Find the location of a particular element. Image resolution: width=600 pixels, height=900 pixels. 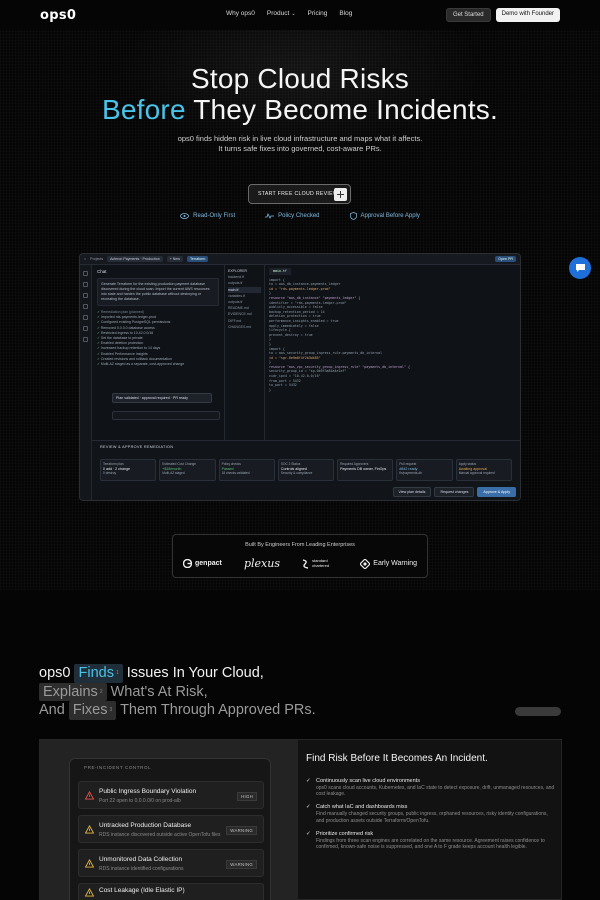

chevron-down-icon: ⌄ is located at coordinates (293, 13).